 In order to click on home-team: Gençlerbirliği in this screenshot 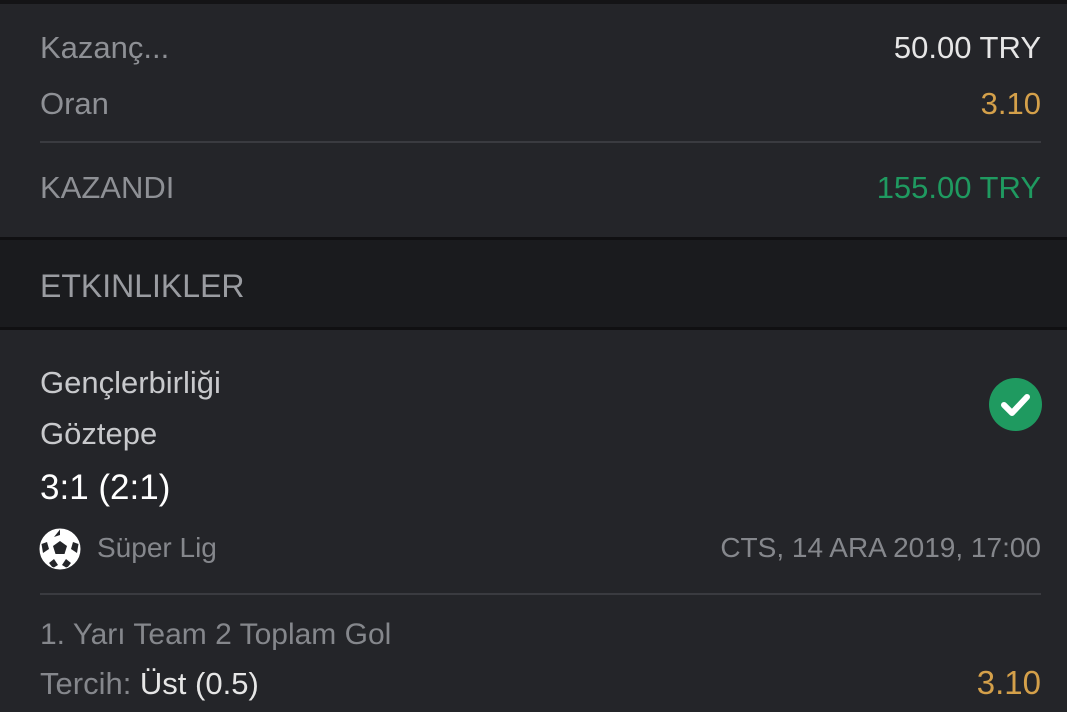, I will do `click(130, 382)`.